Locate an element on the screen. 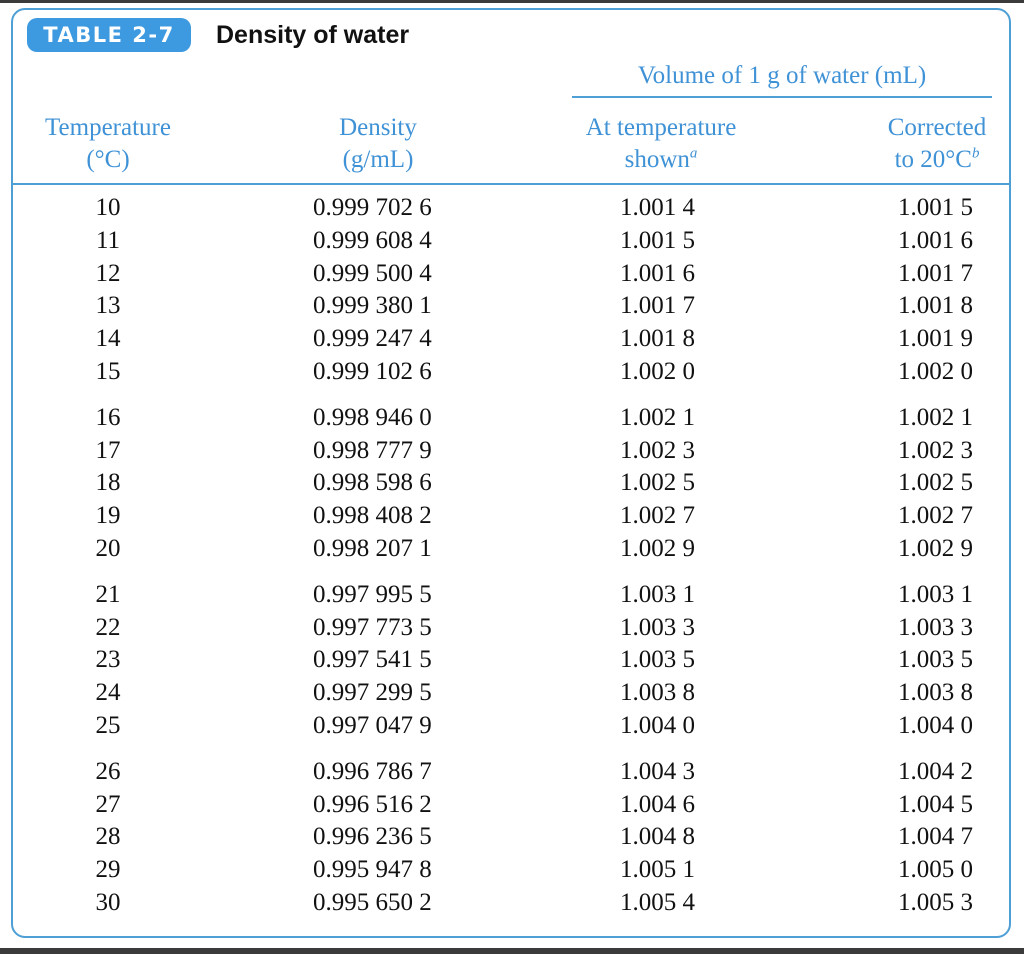  cell-temperature: 23 is located at coordinates (108, 660).